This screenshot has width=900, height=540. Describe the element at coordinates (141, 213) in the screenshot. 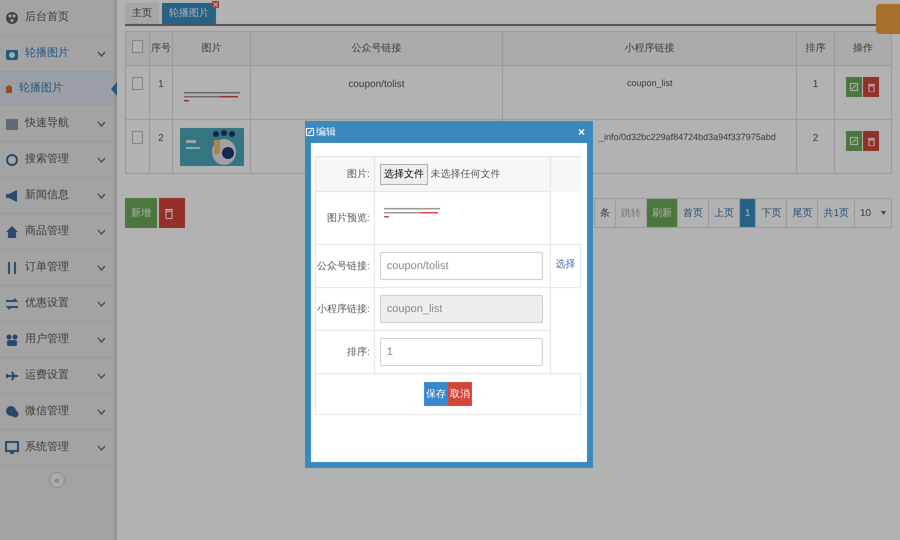

I see `add-button: 新增` at that location.